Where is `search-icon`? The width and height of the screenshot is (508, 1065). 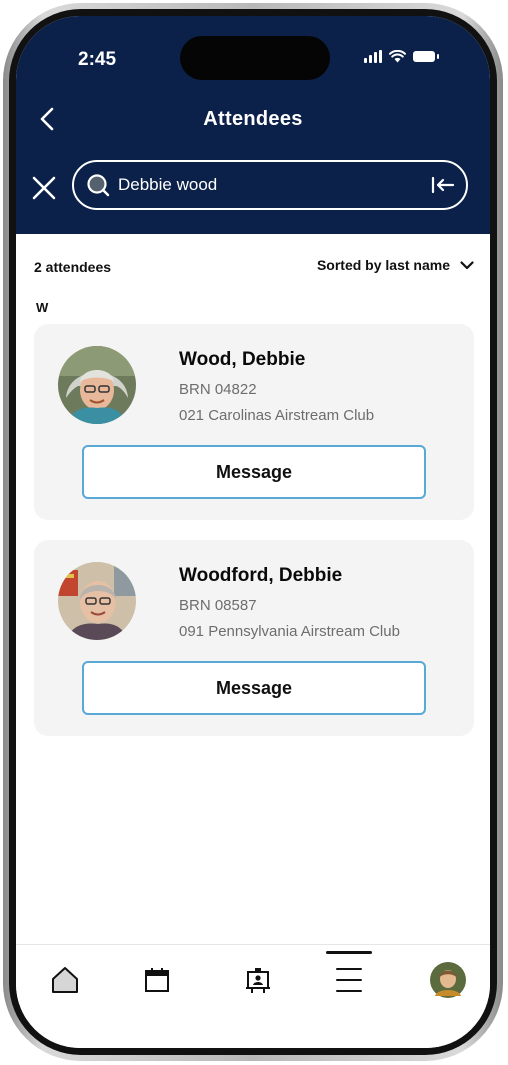
search-icon is located at coordinates (98, 185).